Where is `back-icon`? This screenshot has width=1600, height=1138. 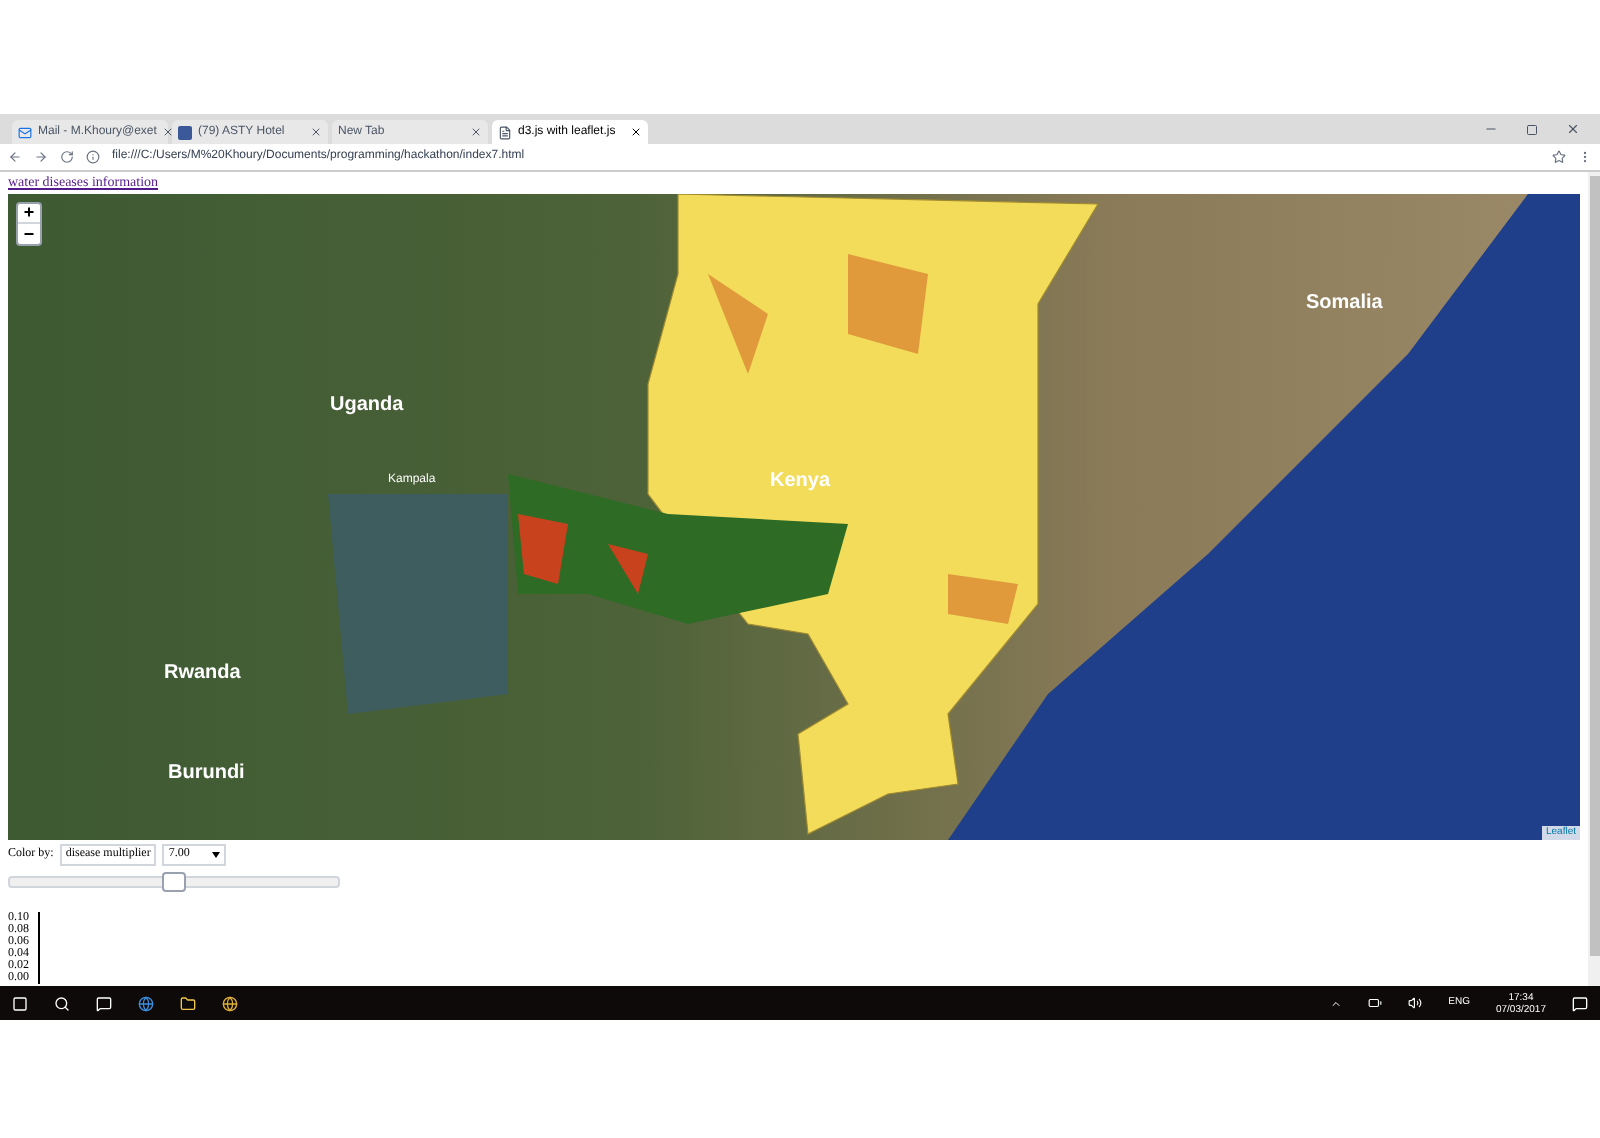 back-icon is located at coordinates (15, 157).